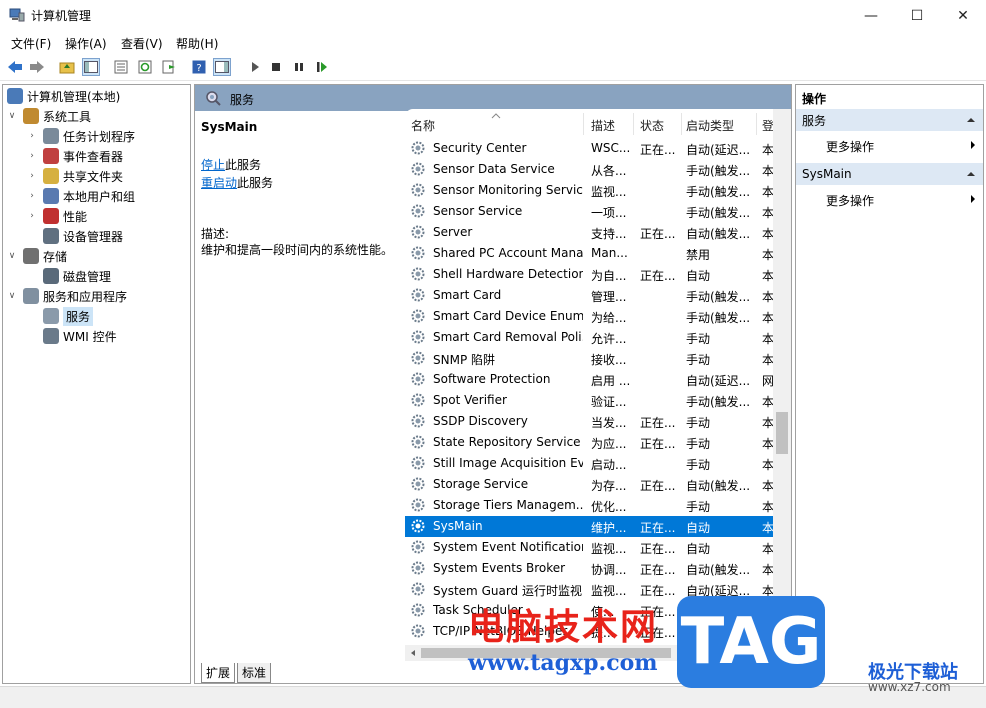 This screenshot has height=708, width=986. What do you see at coordinates (145, 67) in the screenshot?
I see `refresh-icon` at bounding box center [145, 67].